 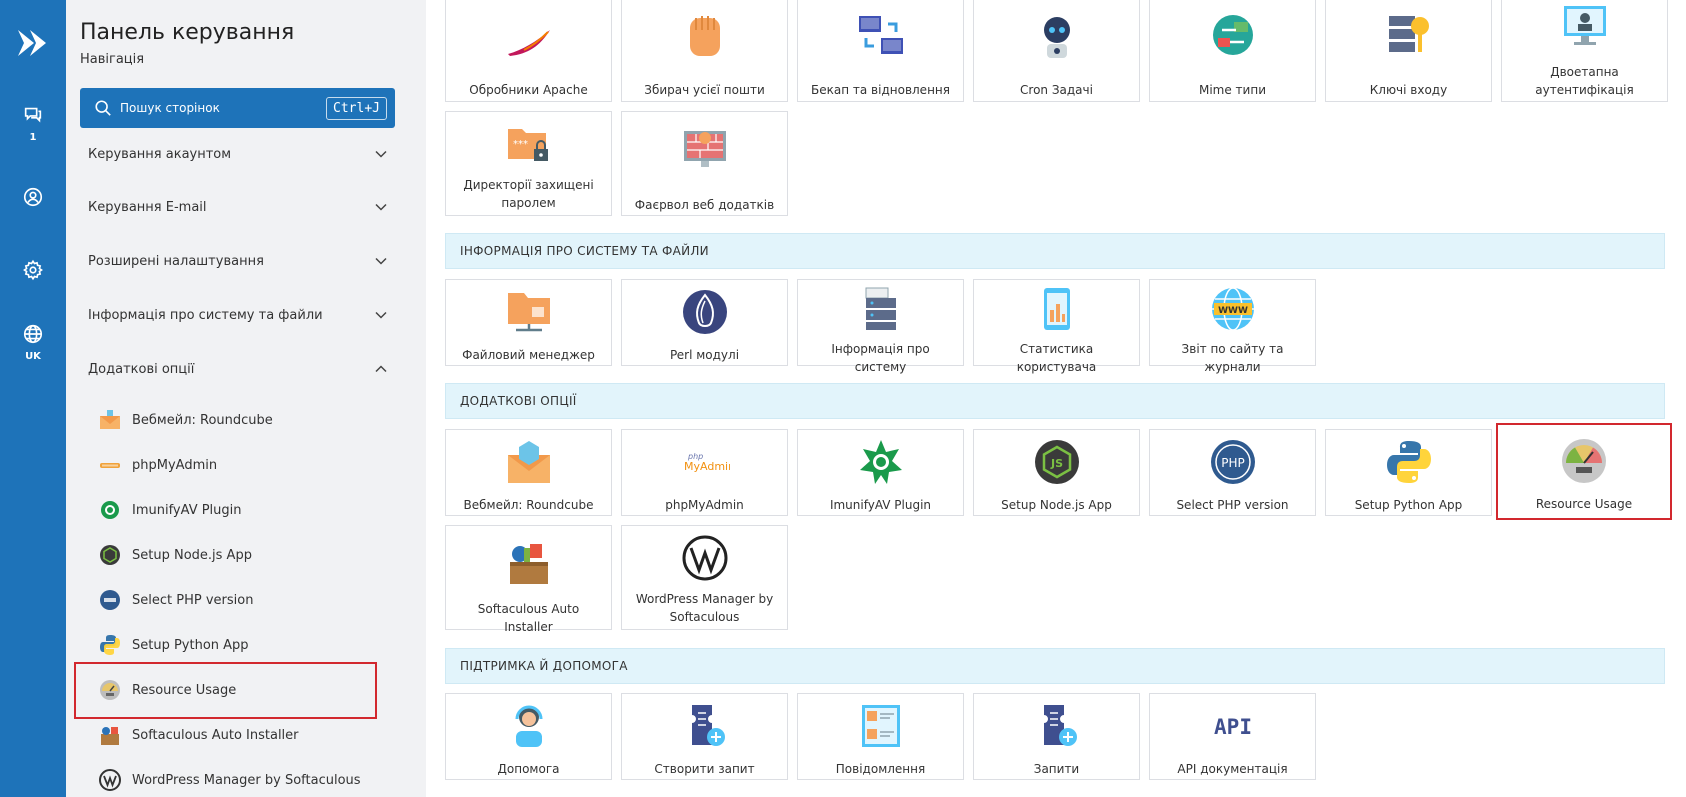 I want to click on search-shortcut: Ctrl+J, so click(x=356, y=108).